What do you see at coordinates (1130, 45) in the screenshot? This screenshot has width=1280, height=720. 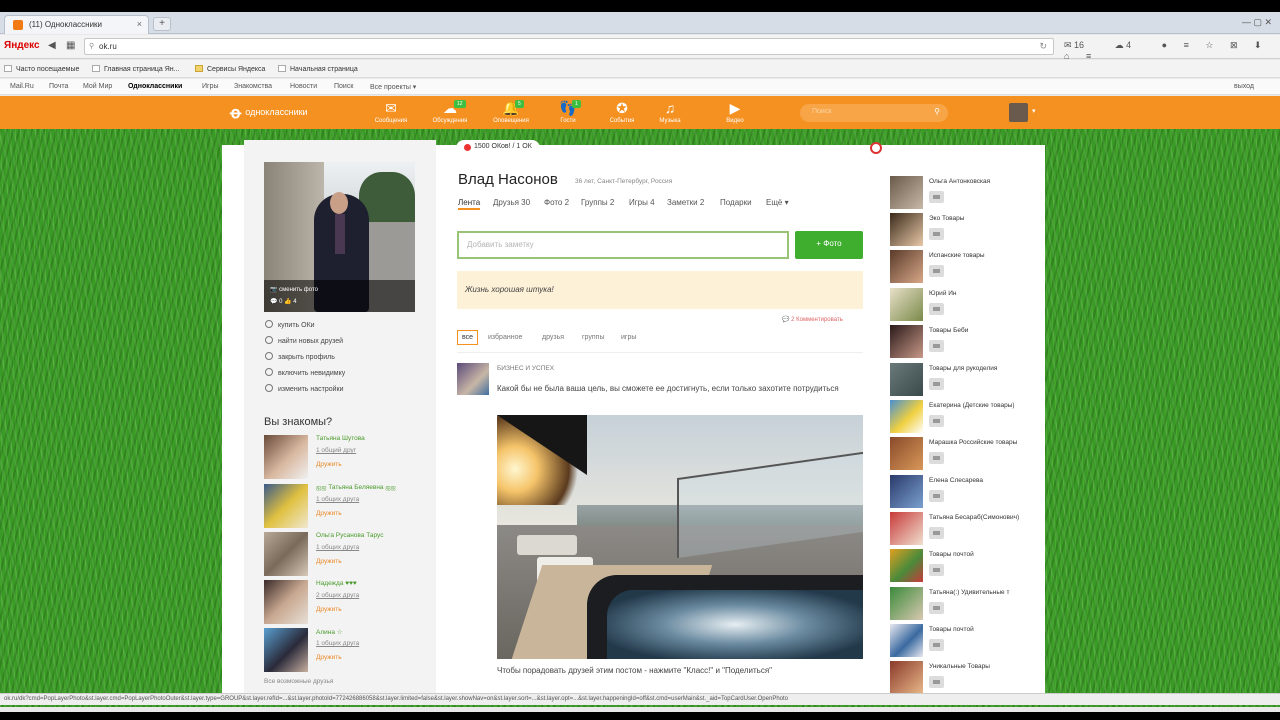 I see `weather-icon: ☁ 4` at bounding box center [1130, 45].